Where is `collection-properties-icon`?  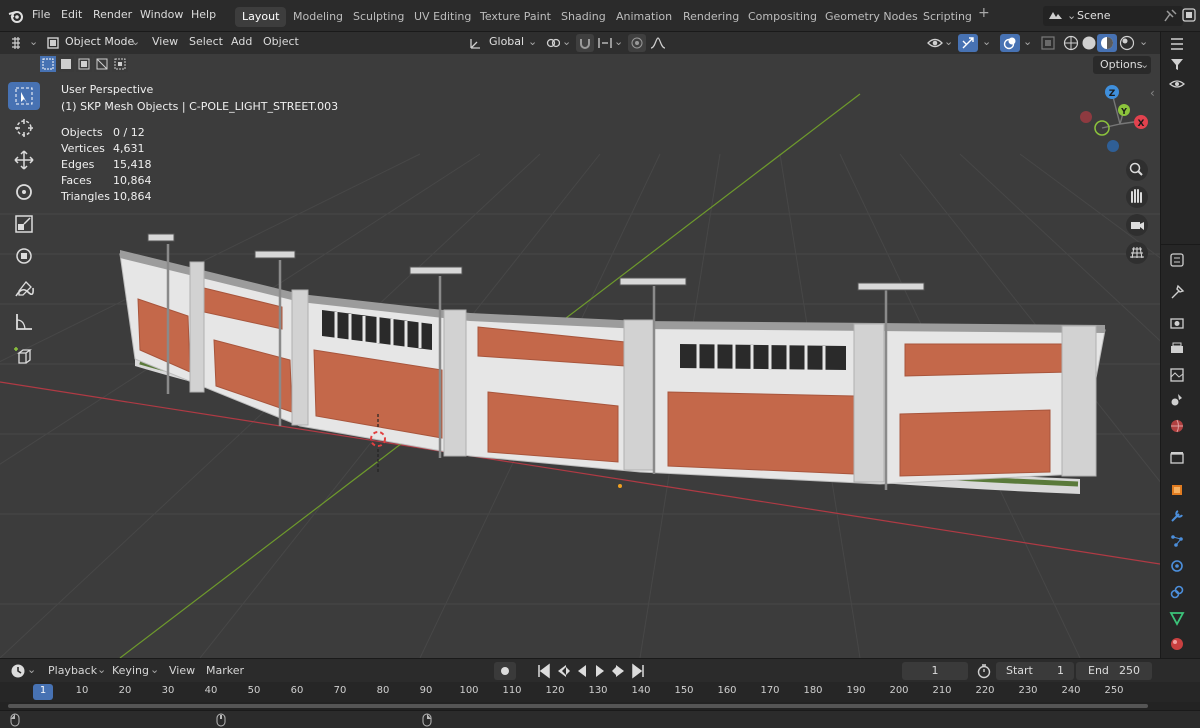 collection-properties-icon is located at coordinates (1177, 458).